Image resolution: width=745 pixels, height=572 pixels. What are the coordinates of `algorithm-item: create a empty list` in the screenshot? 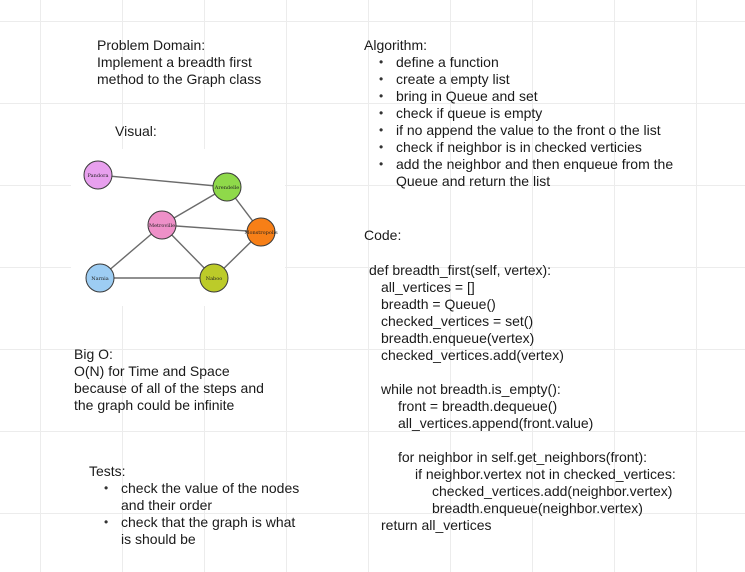 It's located at (530, 79).